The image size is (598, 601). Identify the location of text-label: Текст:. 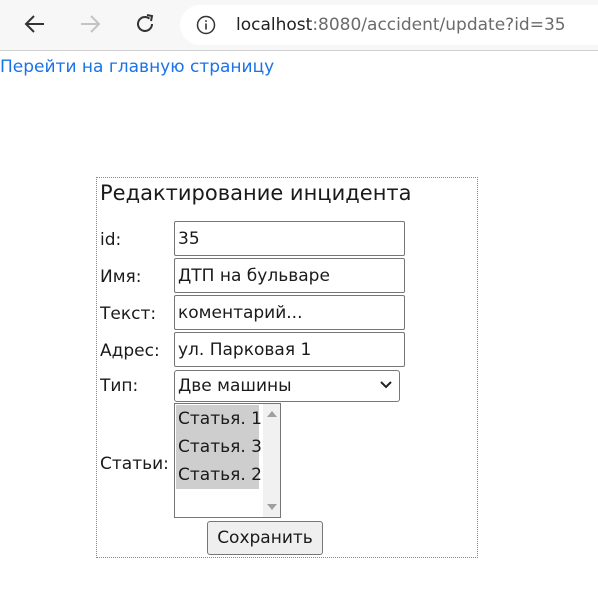
(128, 314).